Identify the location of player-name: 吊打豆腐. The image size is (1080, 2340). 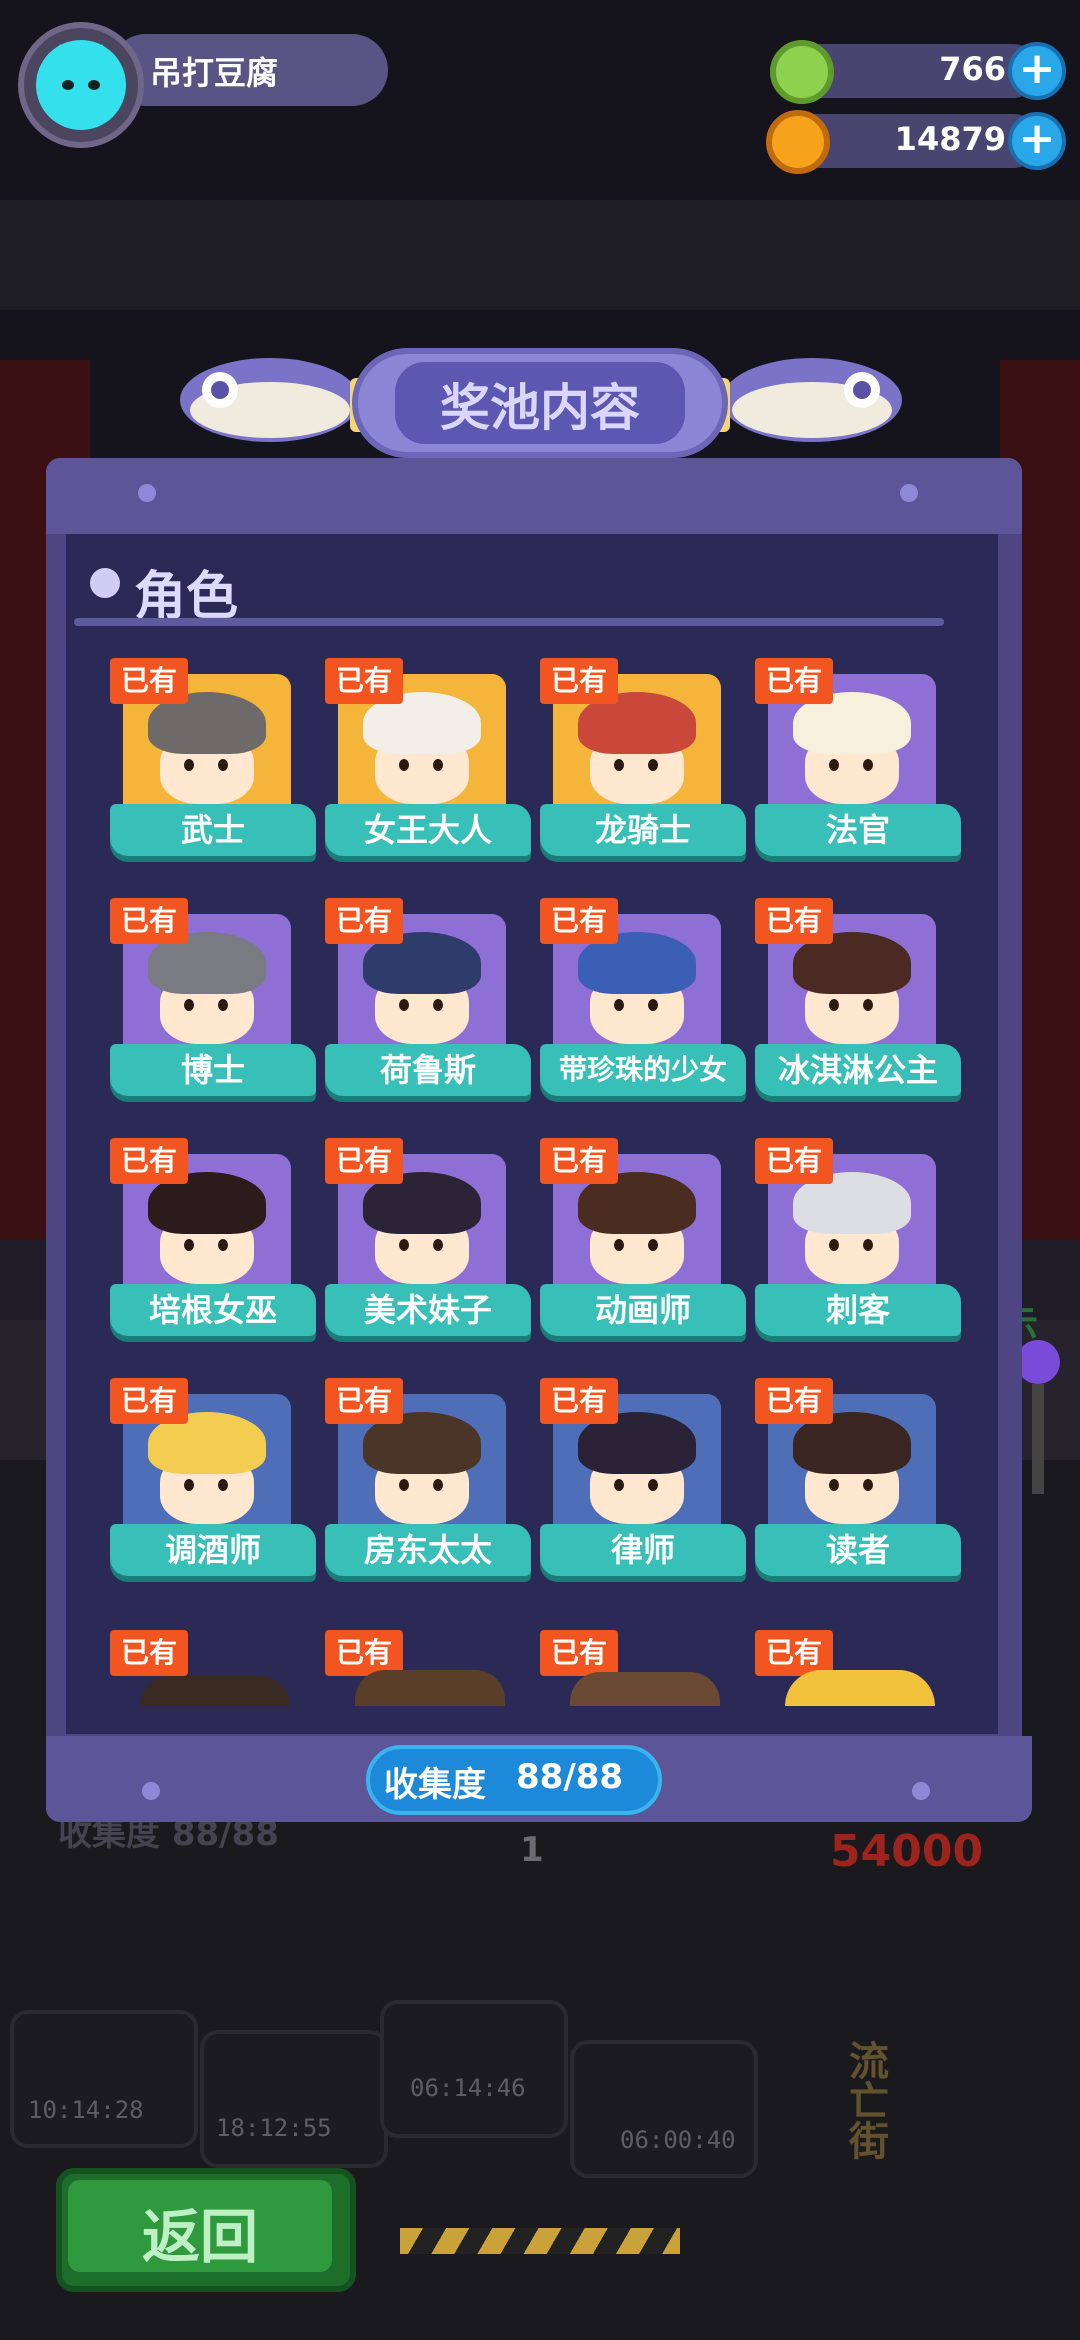
(214, 73).